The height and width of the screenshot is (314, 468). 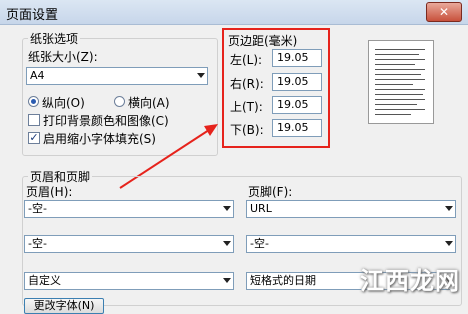 I want to click on watermark-logo: 江西龙网, so click(x=410, y=281).